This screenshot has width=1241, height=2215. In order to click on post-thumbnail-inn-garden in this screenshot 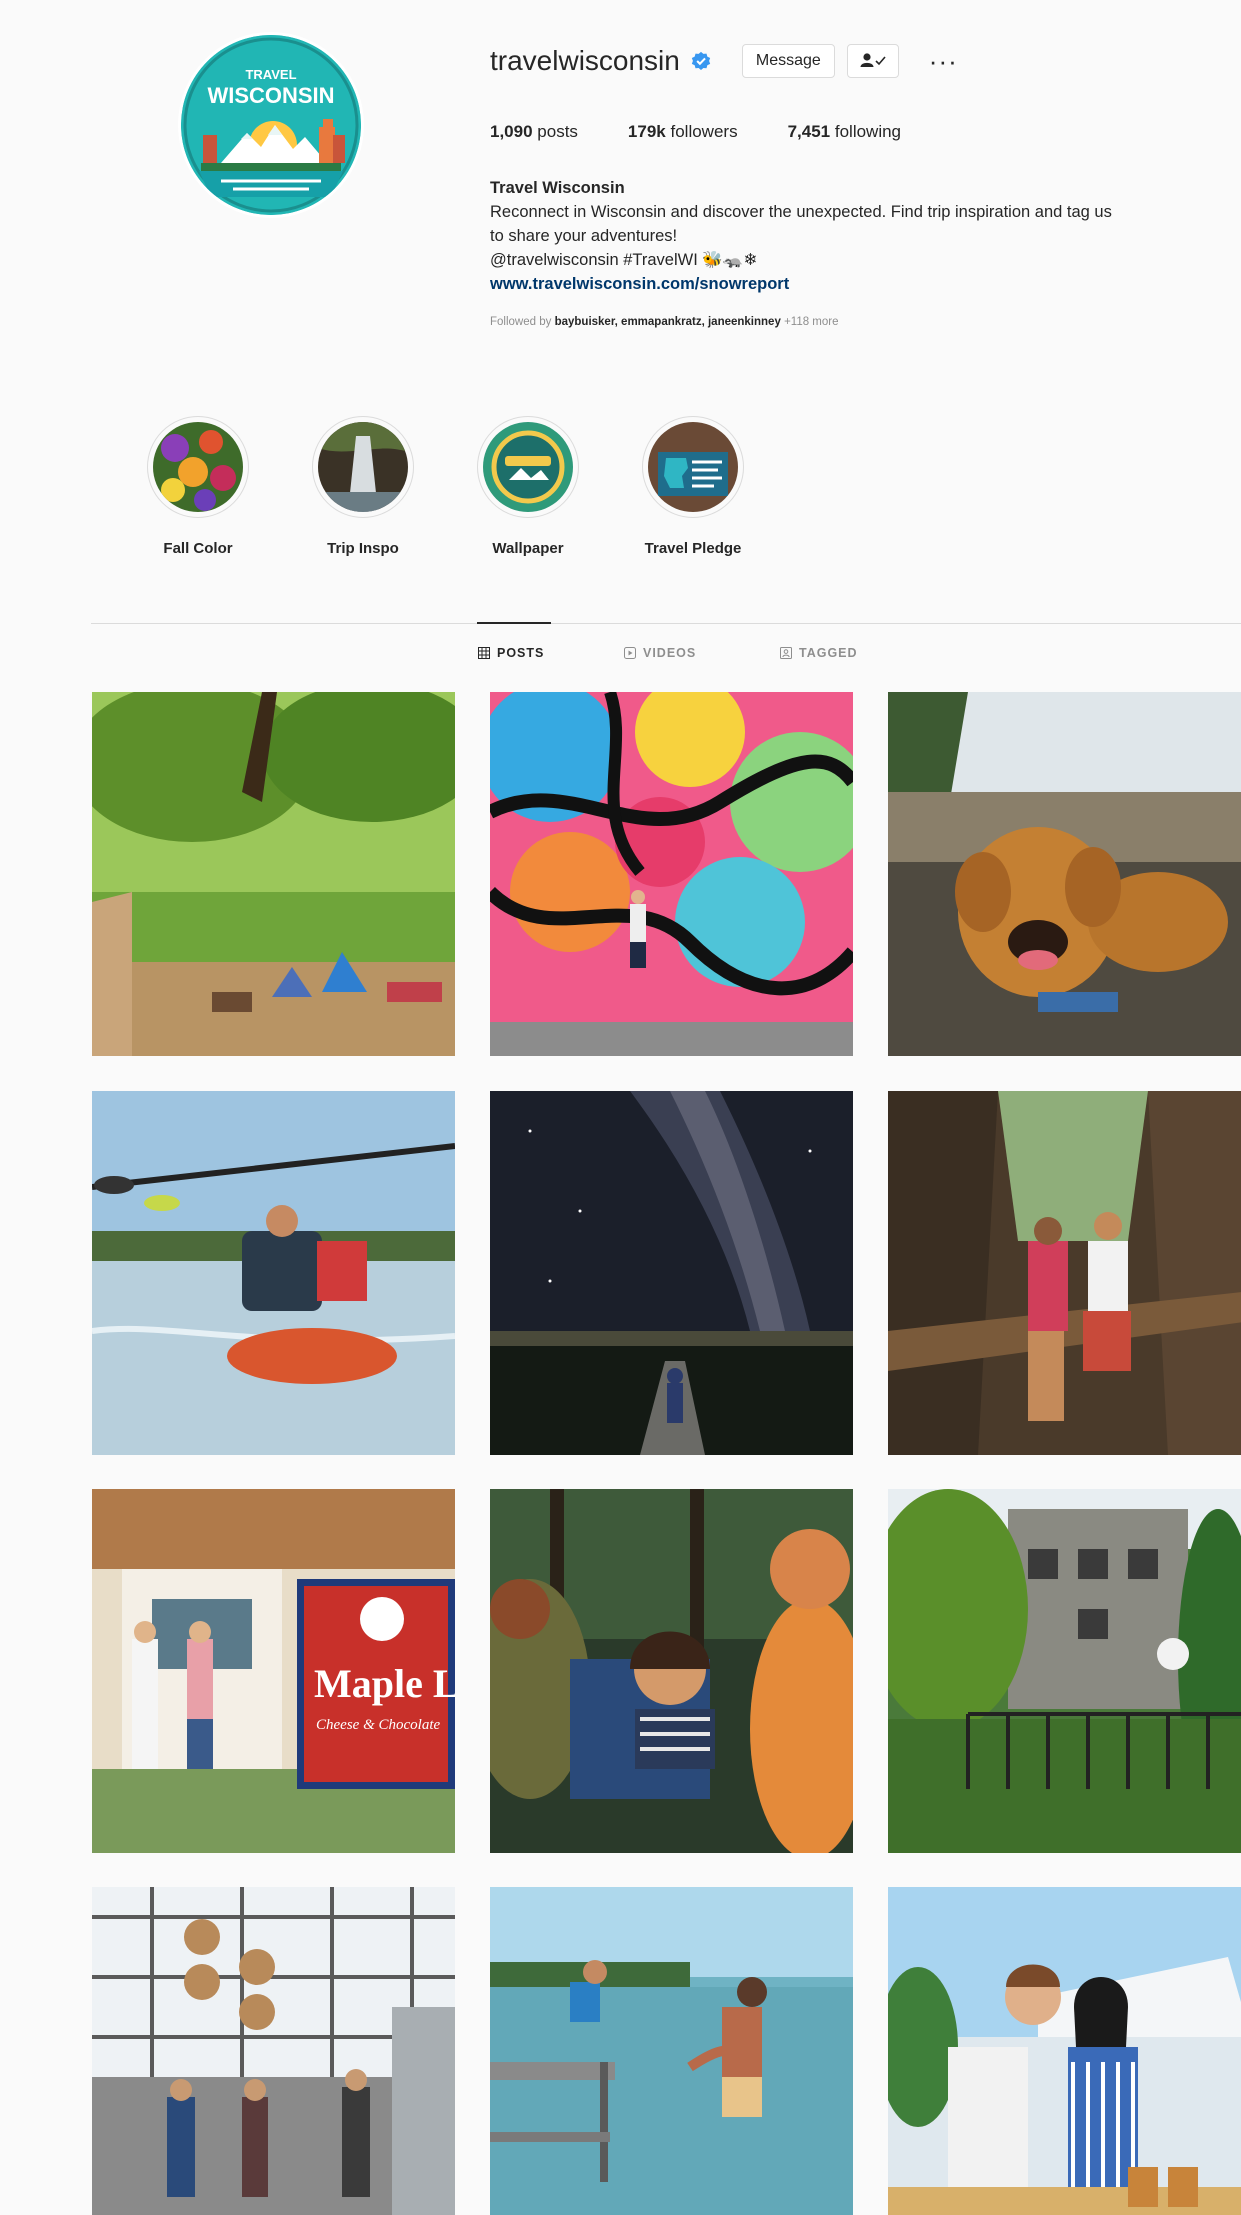, I will do `click(1064, 1671)`.